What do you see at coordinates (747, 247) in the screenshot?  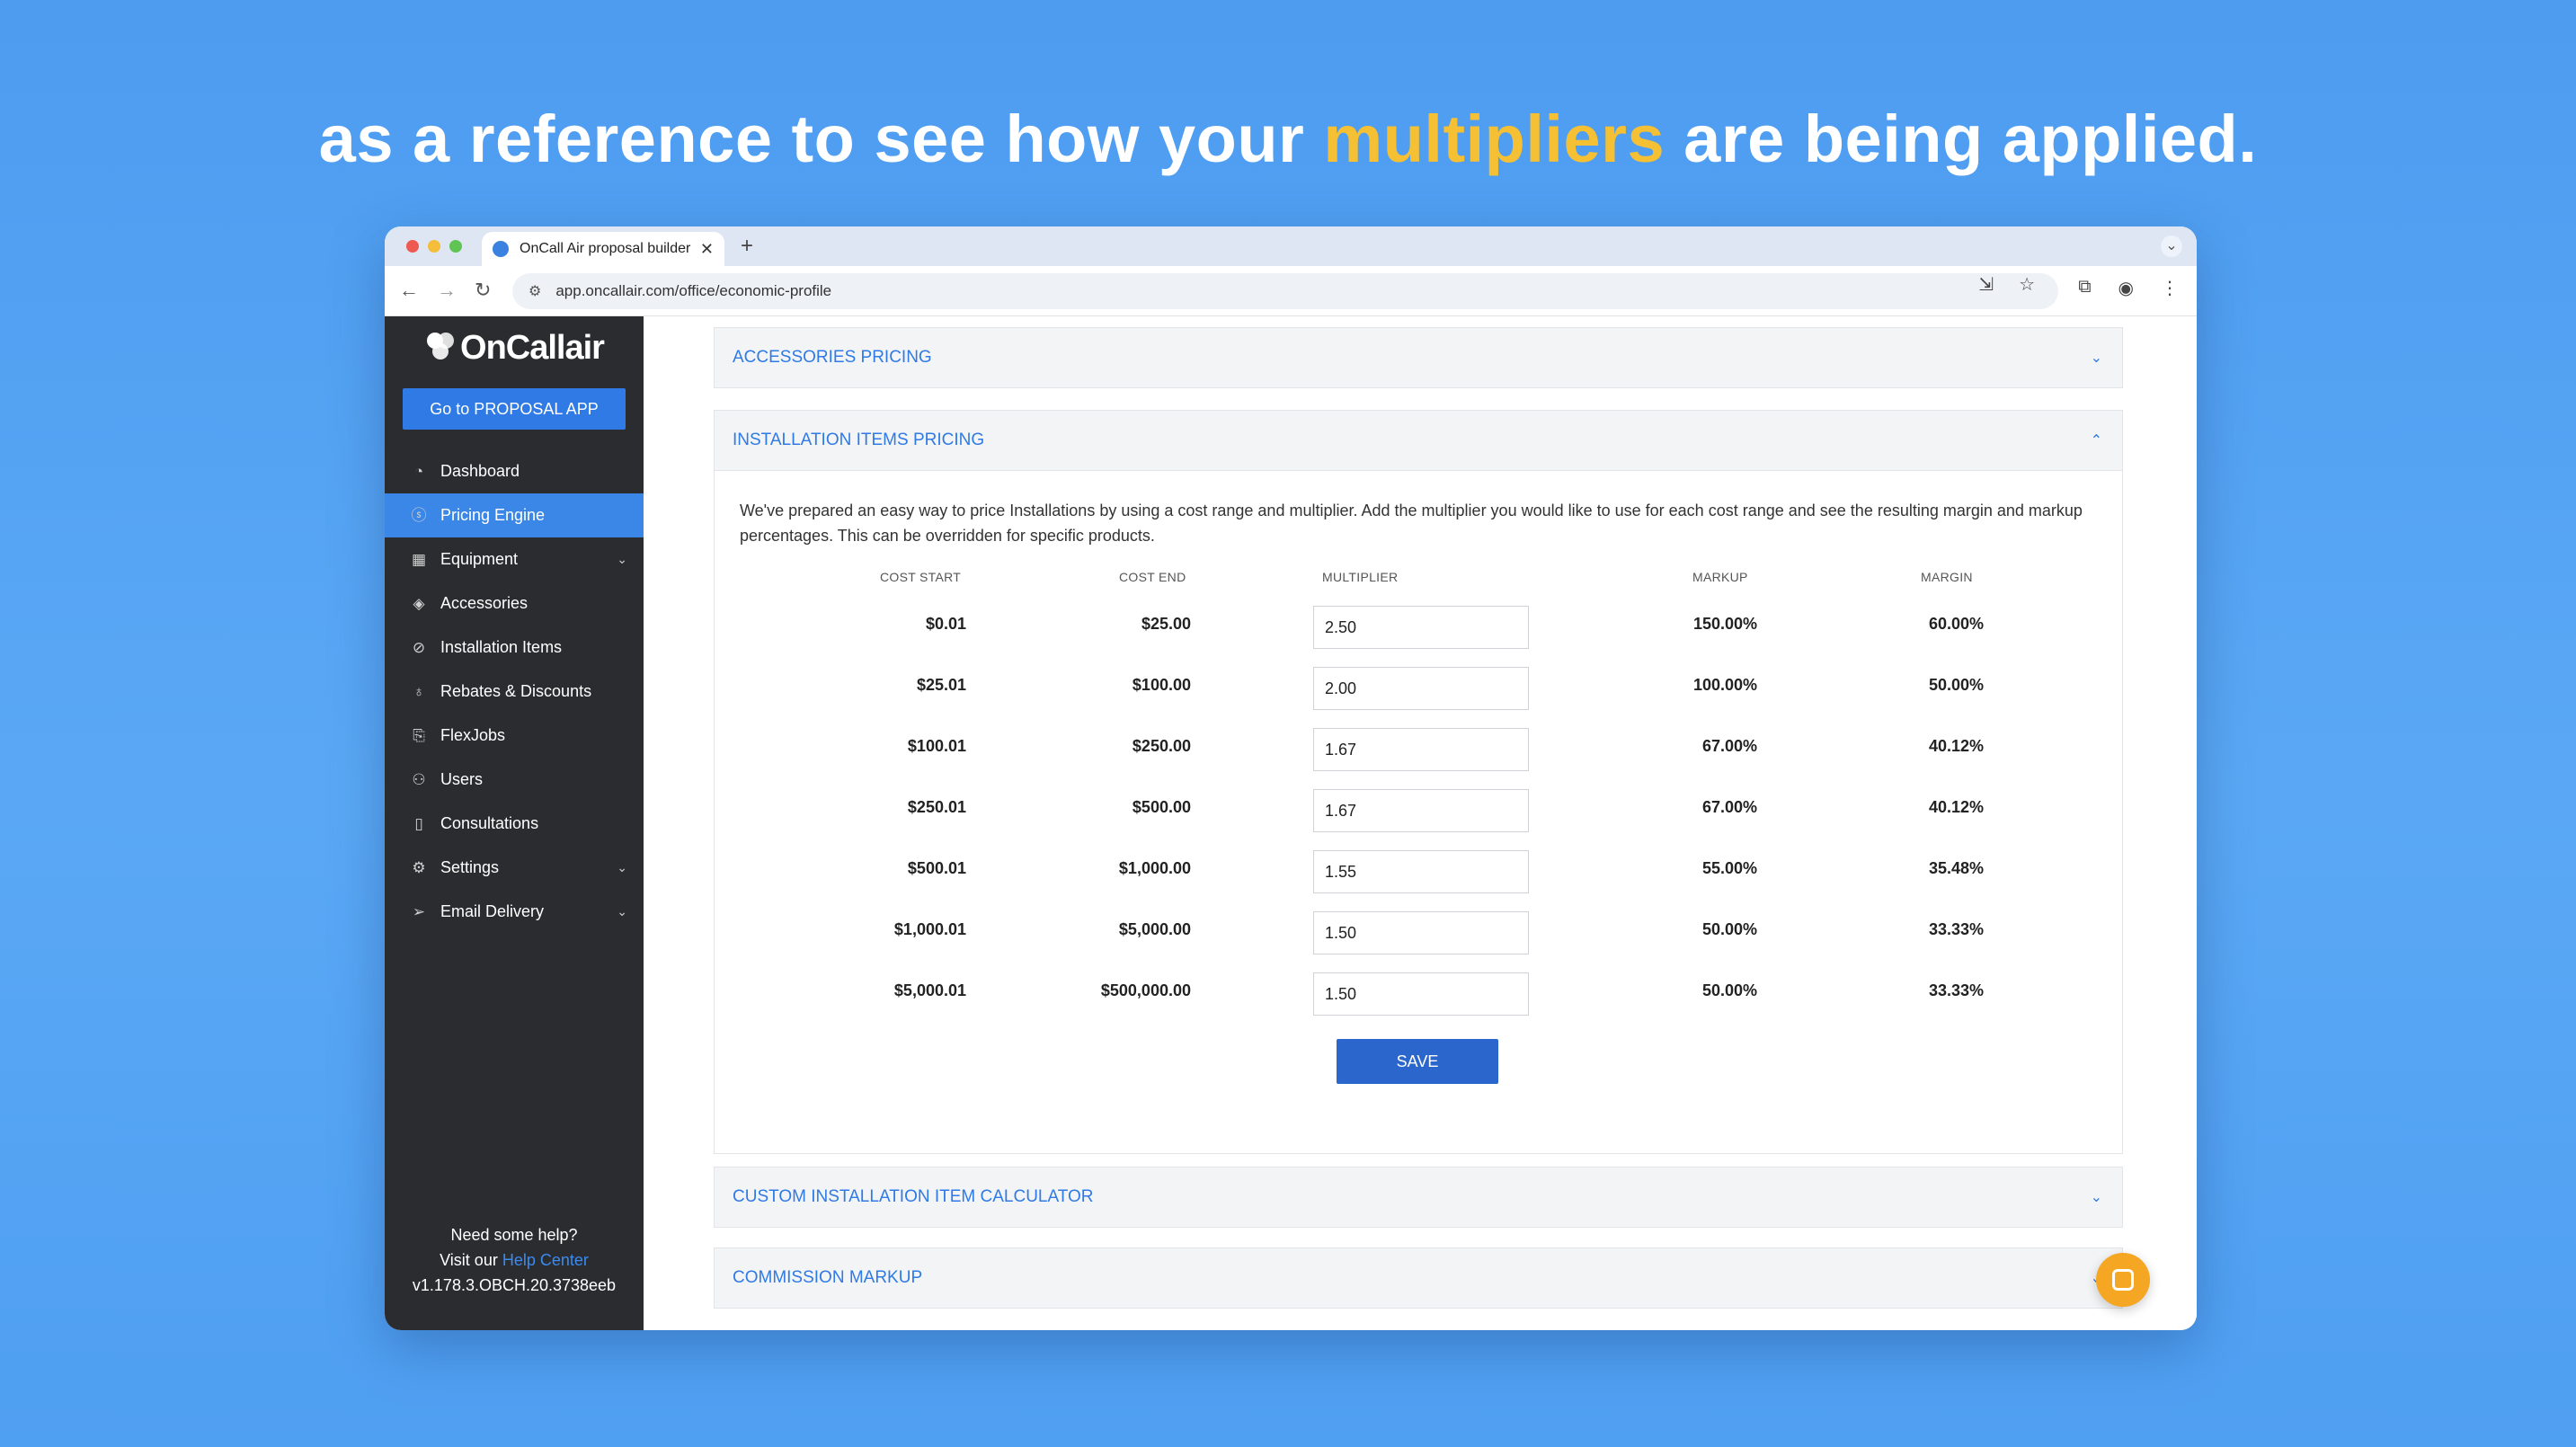 I see `new-tab-icon: +` at bounding box center [747, 247].